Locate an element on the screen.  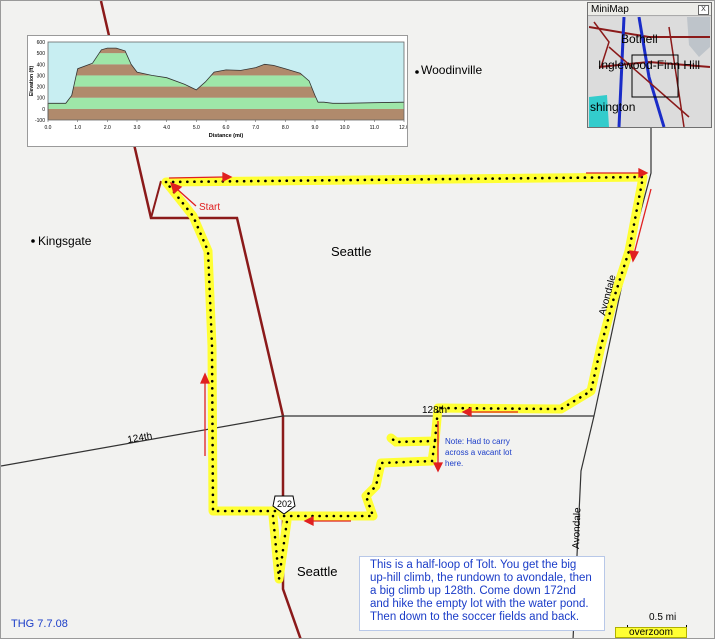
minimap-svg: Bothell Inglewood-Finn Hill shington is located at coordinates (649, 72).